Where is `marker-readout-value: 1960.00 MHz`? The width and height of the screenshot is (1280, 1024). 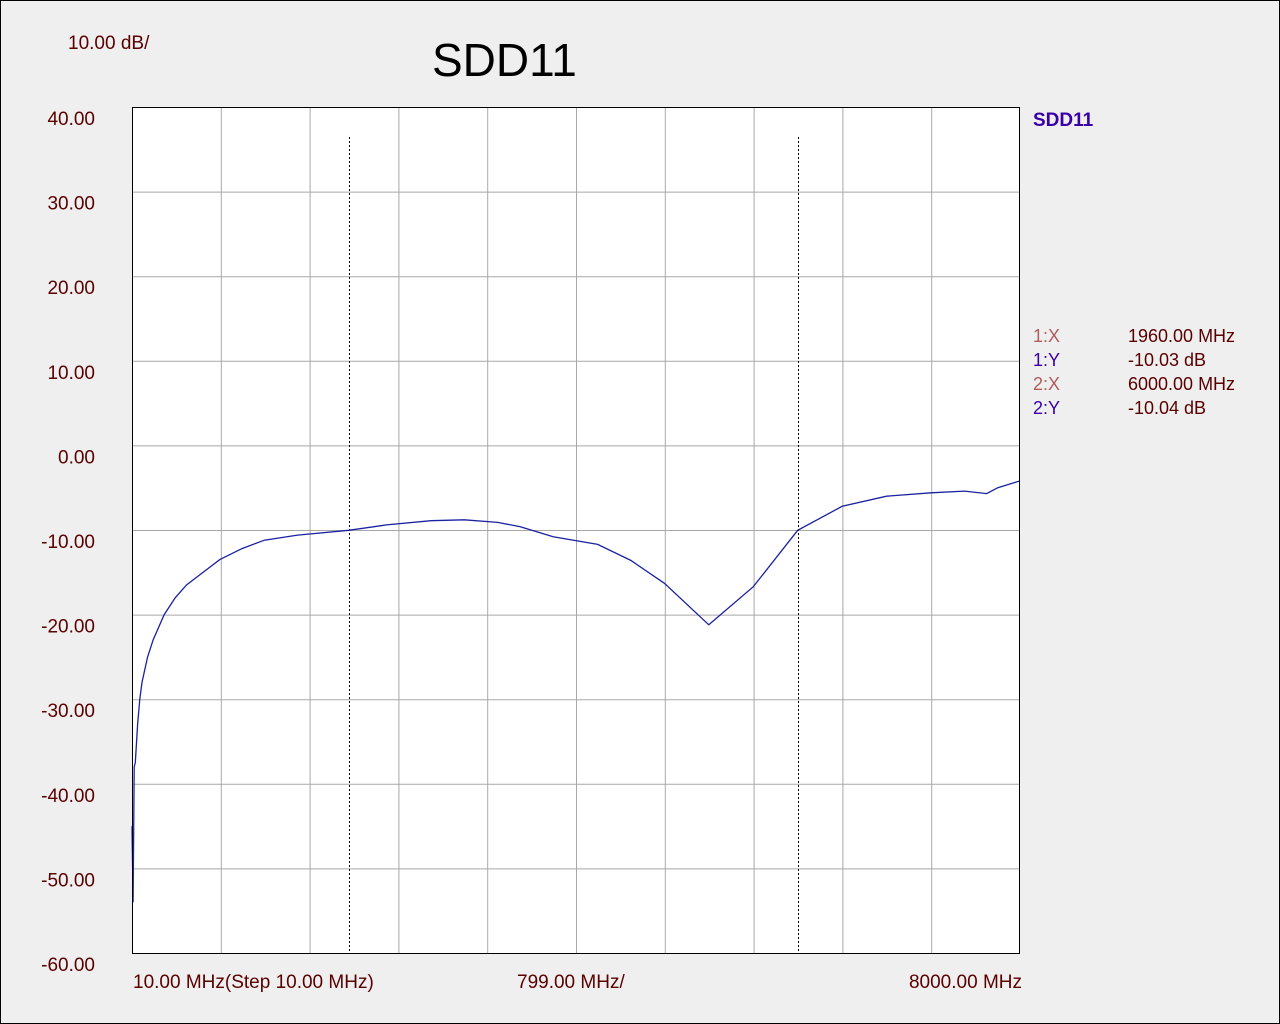
marker-readout-value: 1960.00 MHz is located at coordinates (1181, 336).